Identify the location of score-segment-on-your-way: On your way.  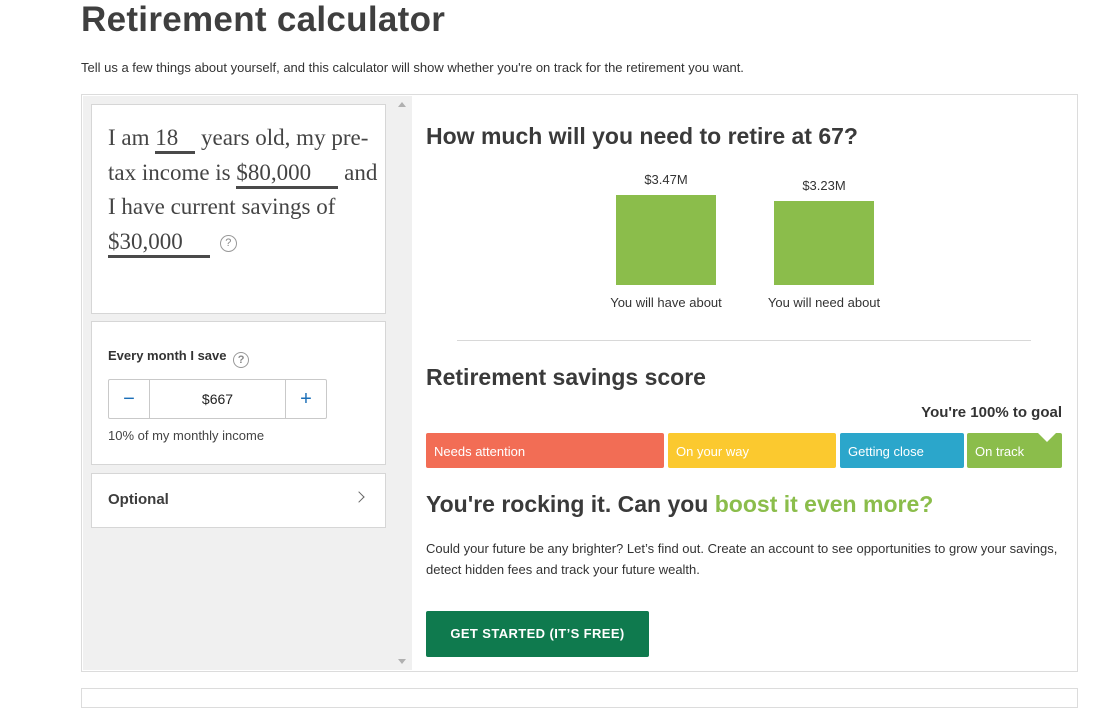
(752, 450).